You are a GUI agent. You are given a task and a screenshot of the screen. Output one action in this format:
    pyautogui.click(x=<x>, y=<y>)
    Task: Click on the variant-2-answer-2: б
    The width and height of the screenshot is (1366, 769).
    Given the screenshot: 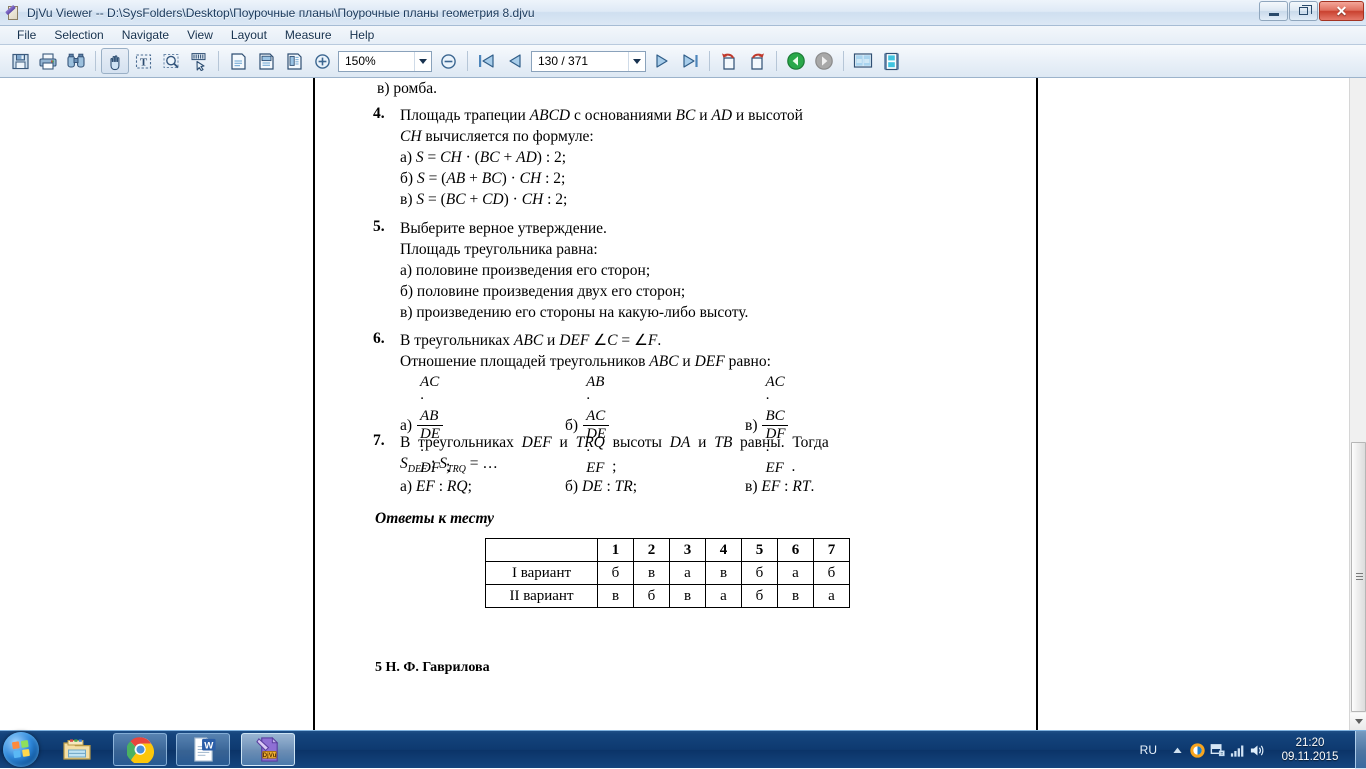 What is the action you would take?
    pyautogui.click(x=651, y=596)
    